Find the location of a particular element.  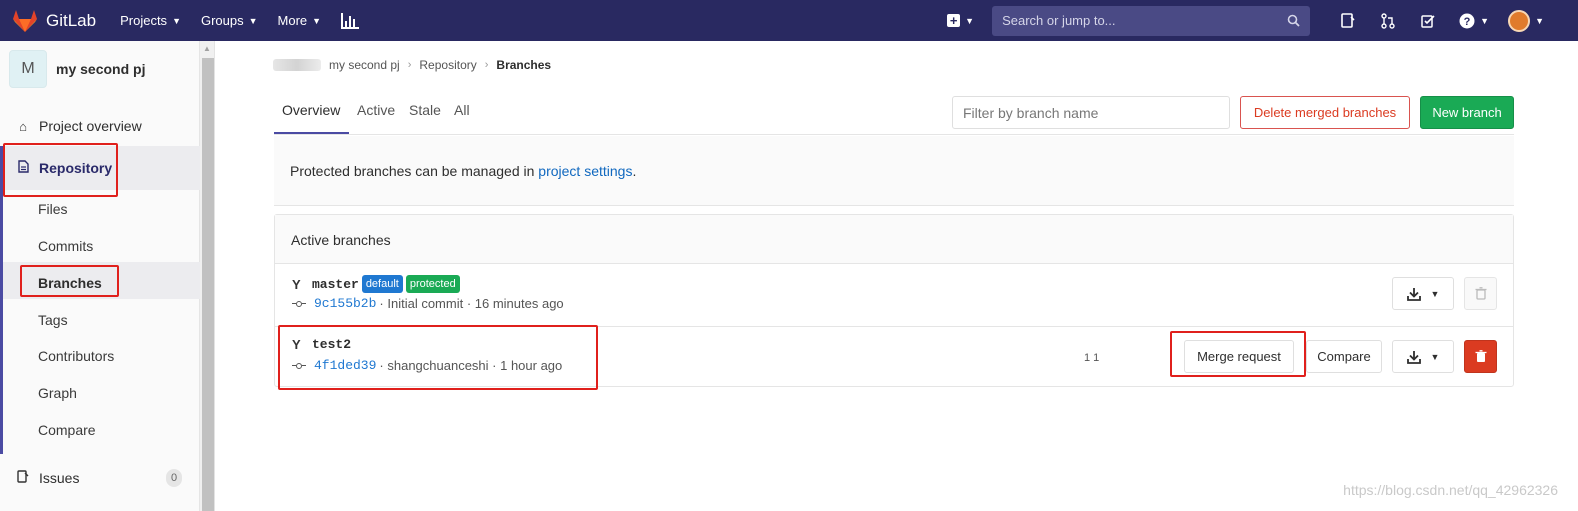

download-icon is located at coordinates (1413, 357).